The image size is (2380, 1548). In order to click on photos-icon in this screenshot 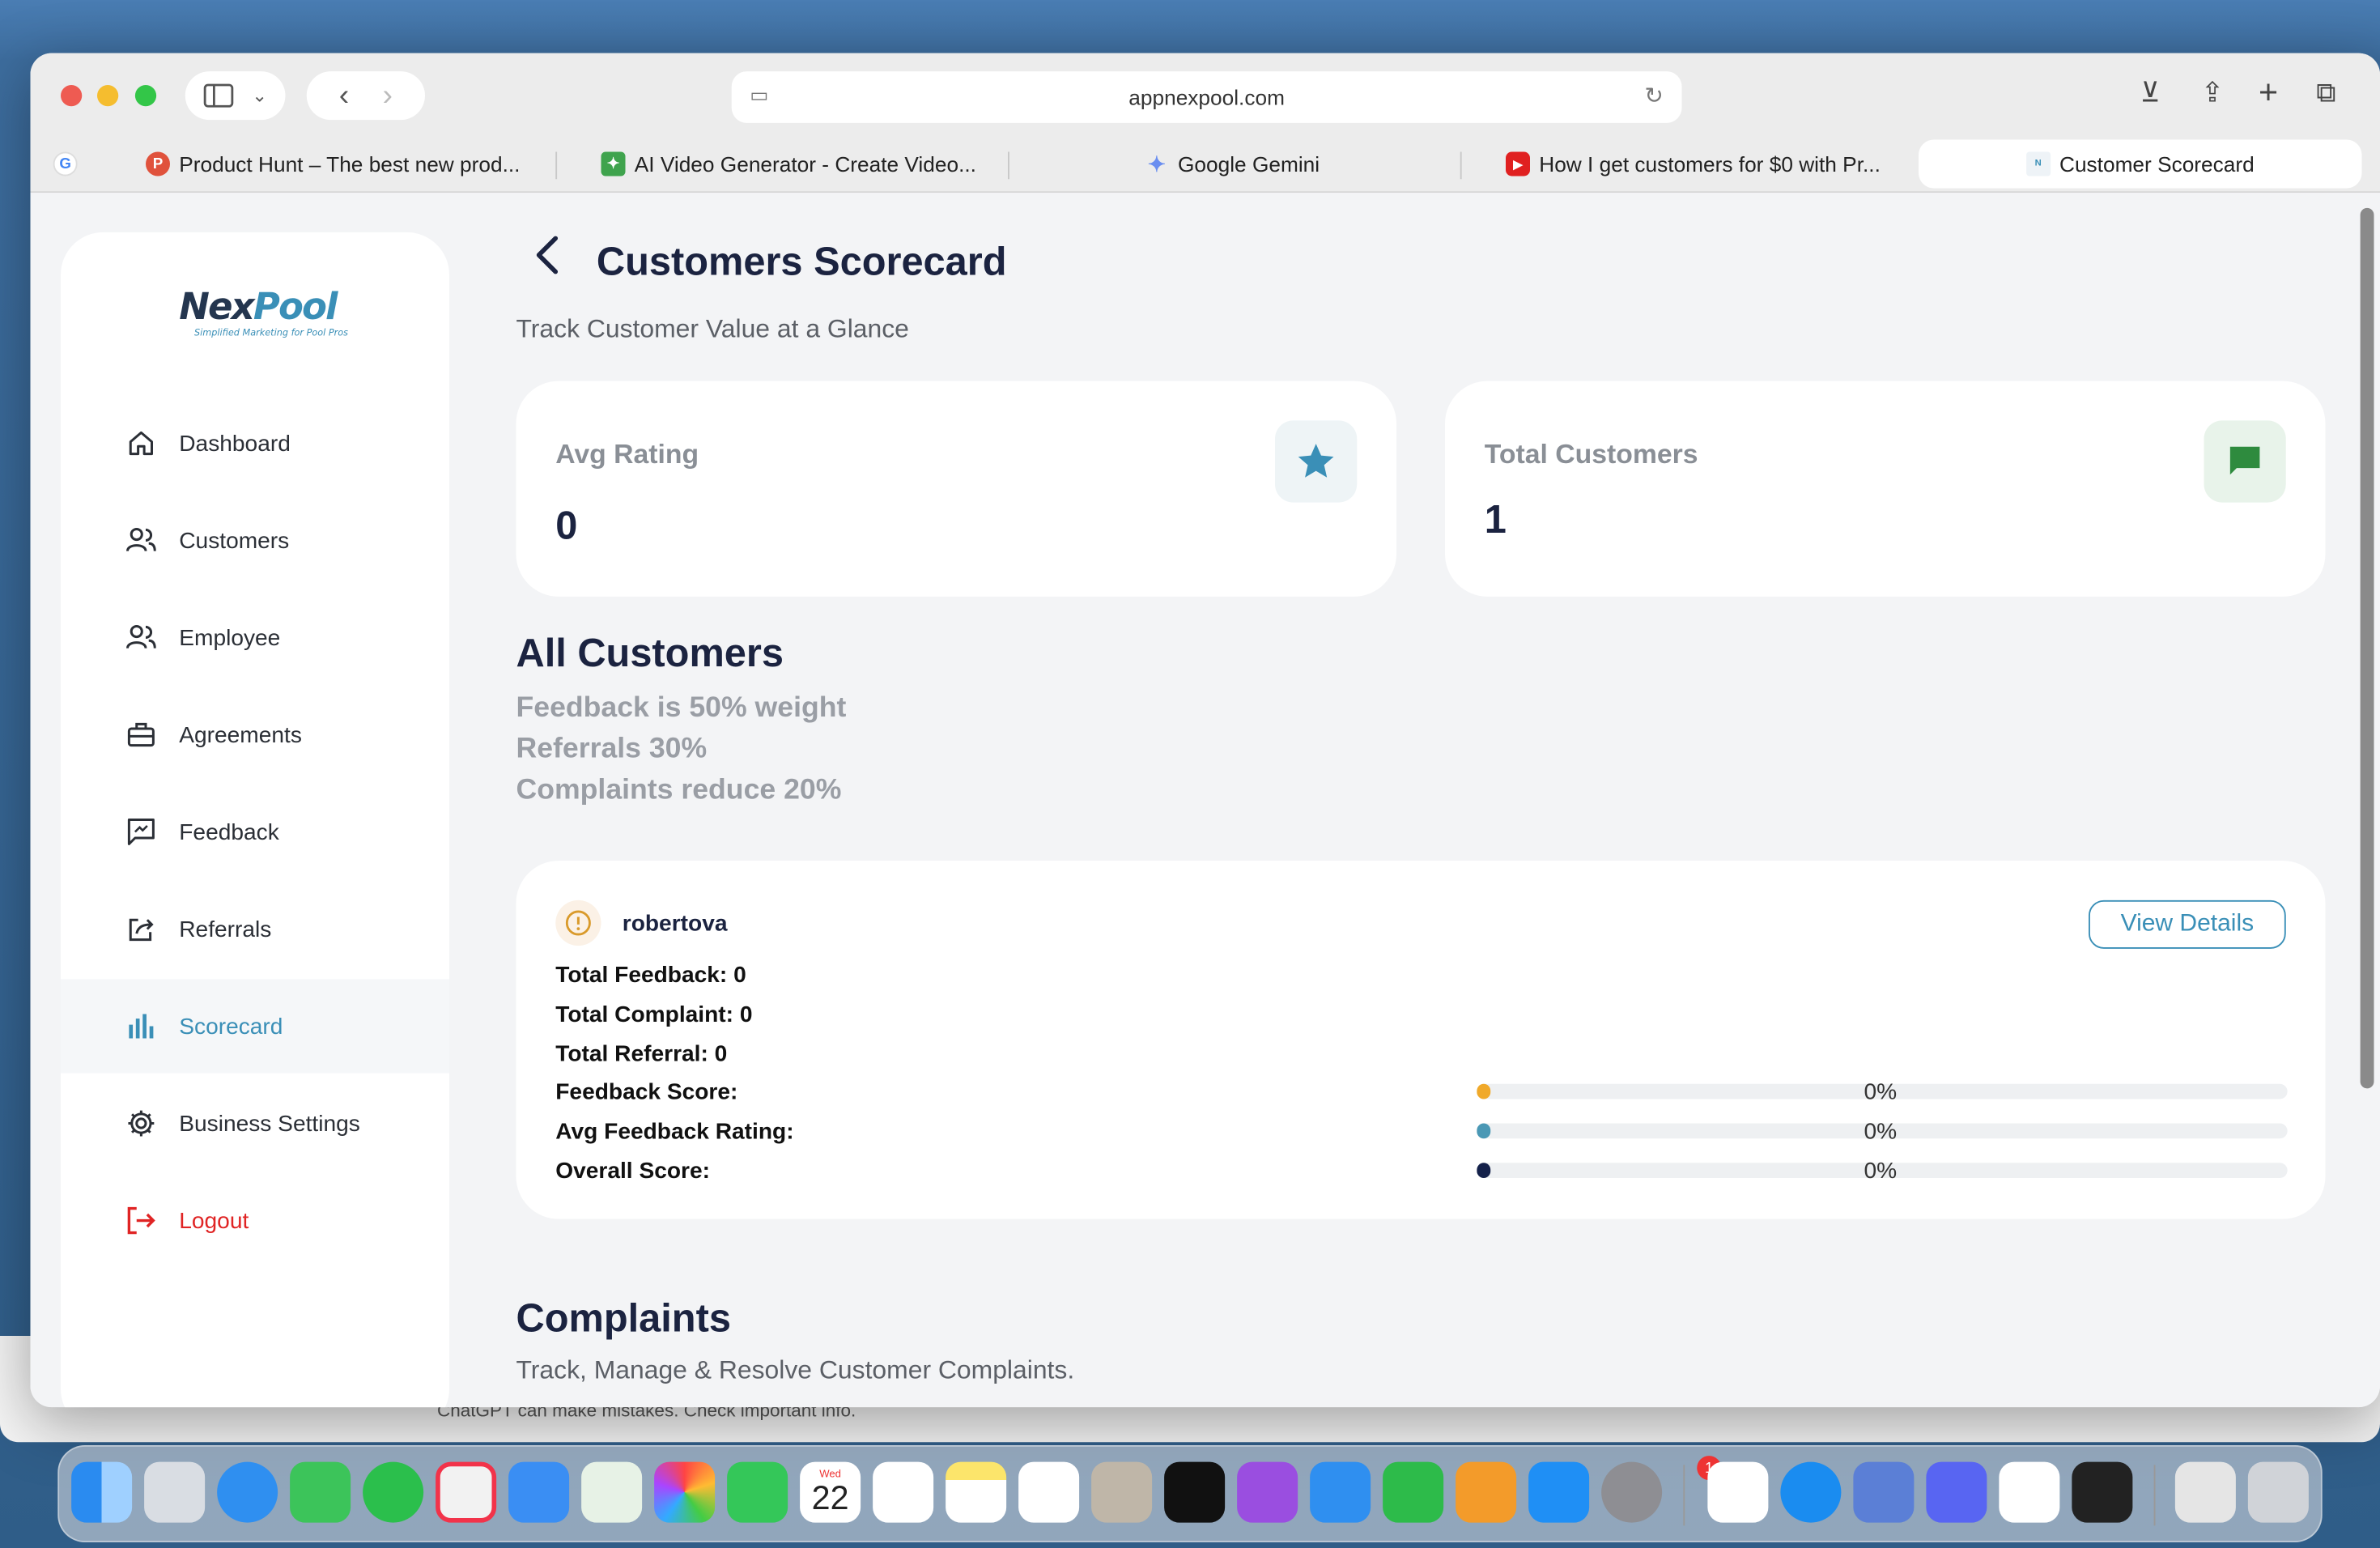, I will do `click(685, 1492)`.